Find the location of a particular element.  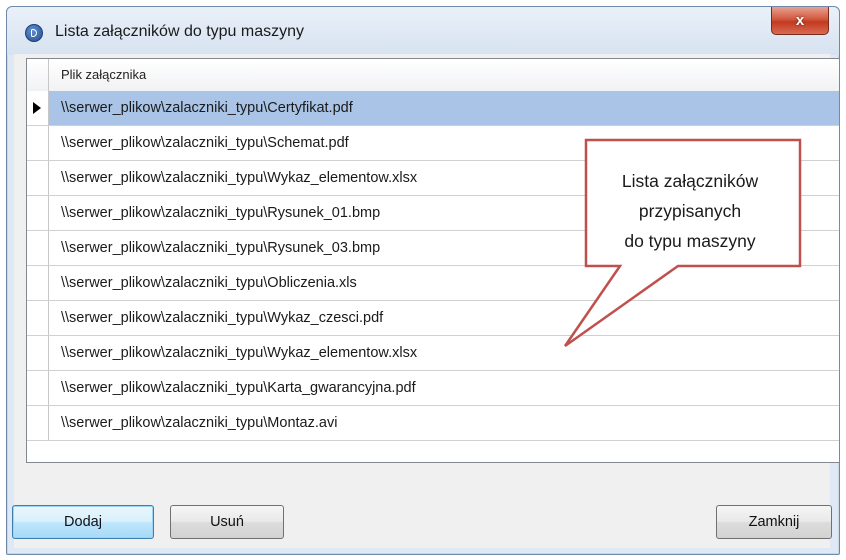

close-button: Zamknij is located at coordinates (774, 522).